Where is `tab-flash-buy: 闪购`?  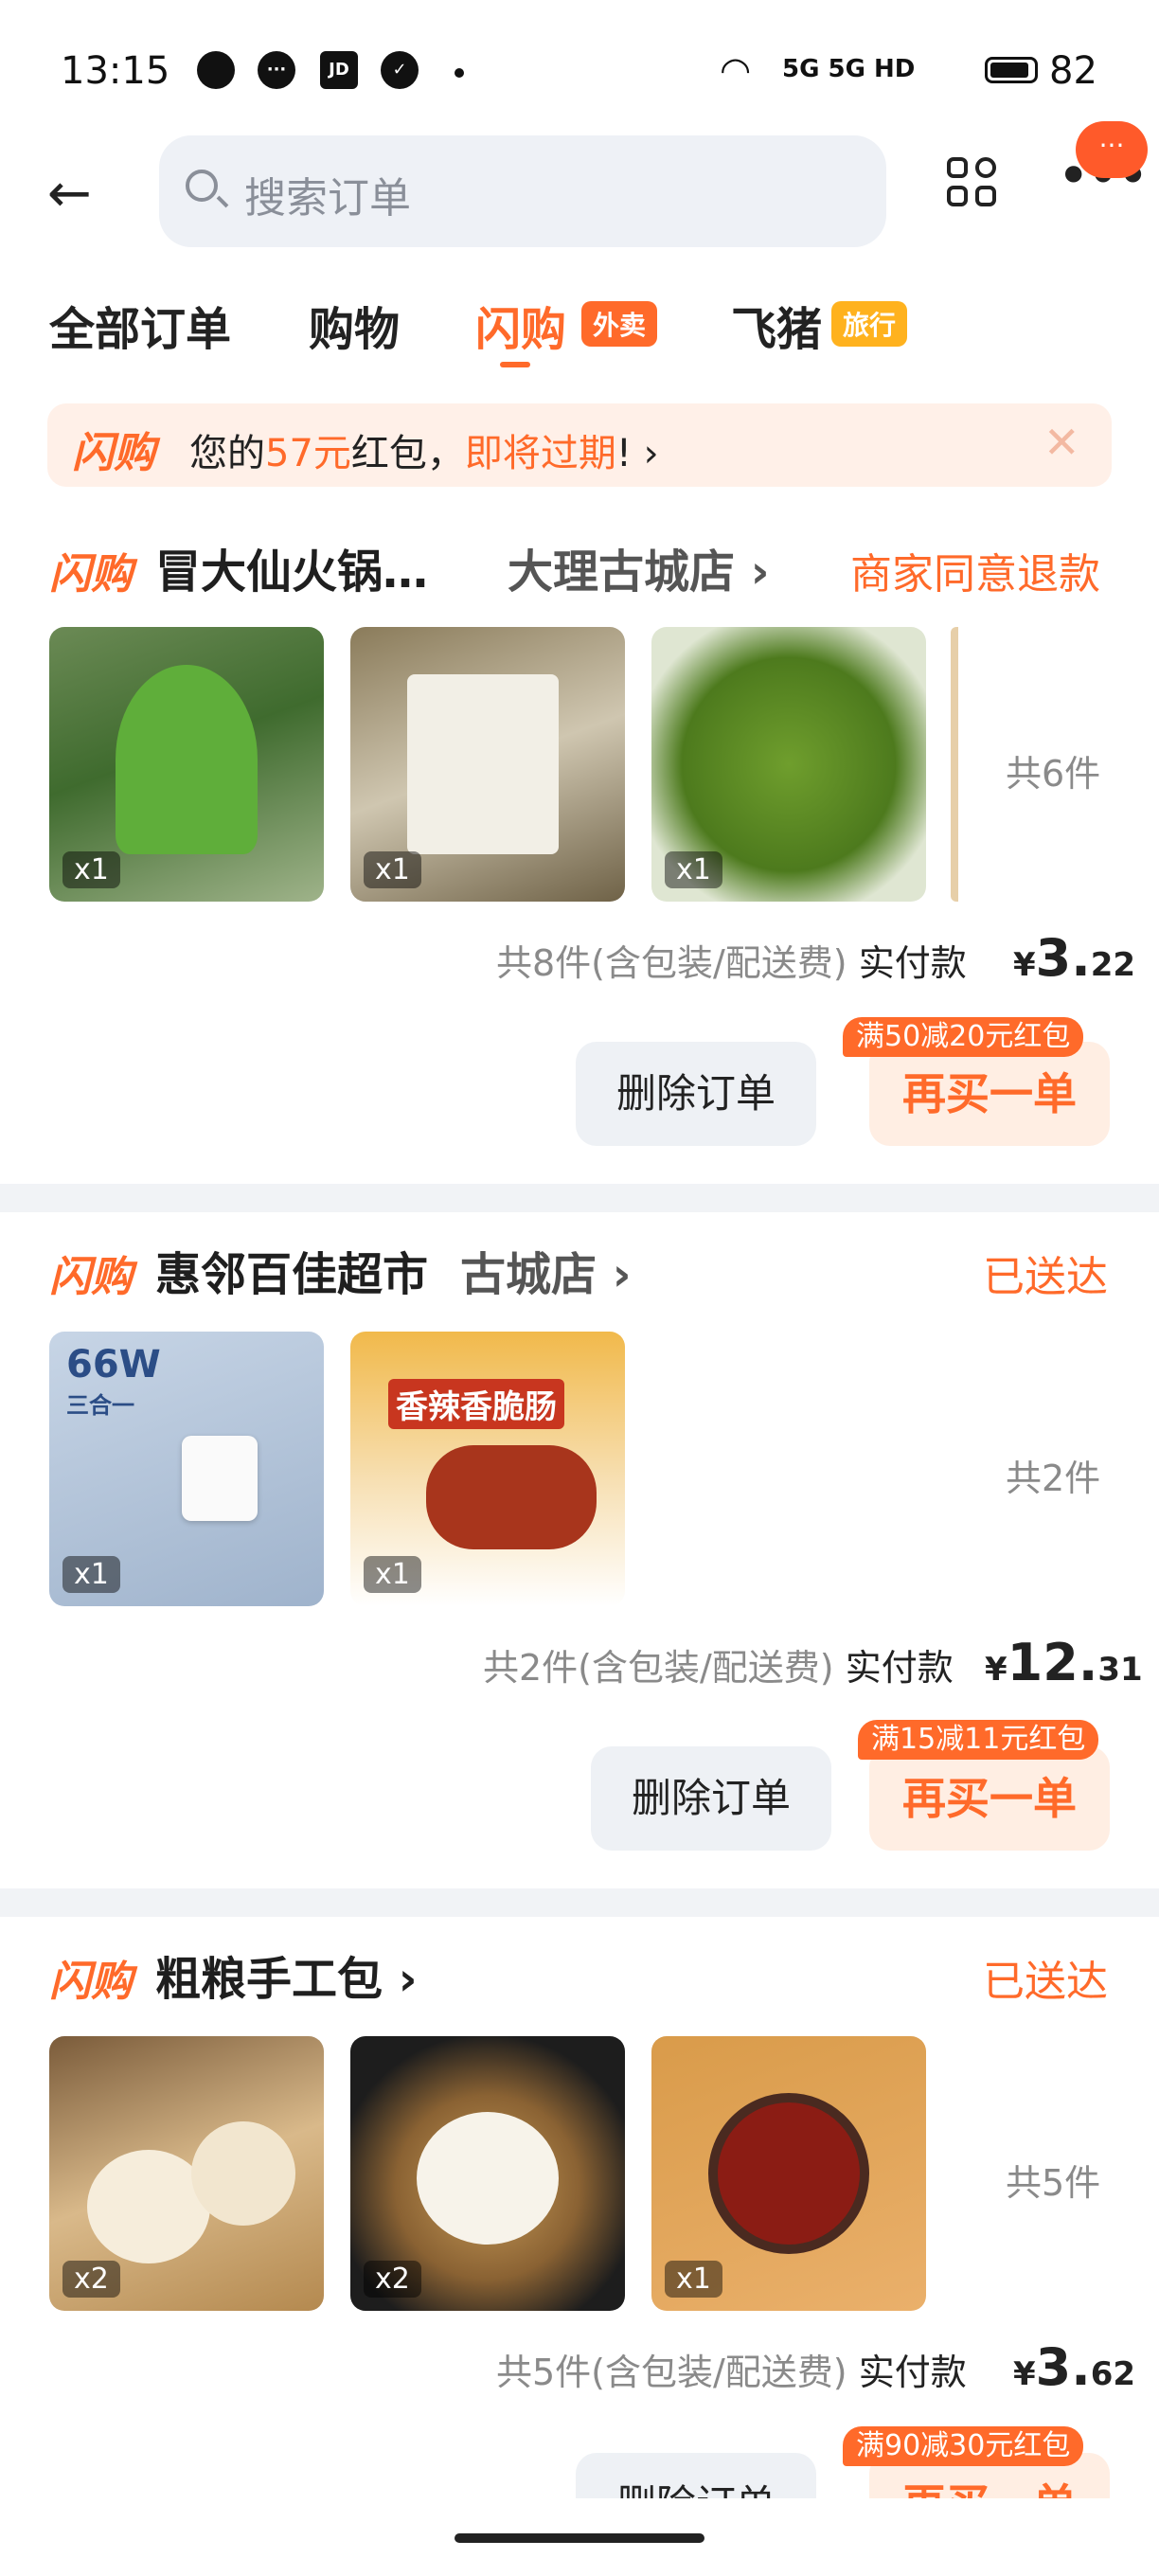
tab-flash-buy: 闪购 is located at coordinates (520, 325).